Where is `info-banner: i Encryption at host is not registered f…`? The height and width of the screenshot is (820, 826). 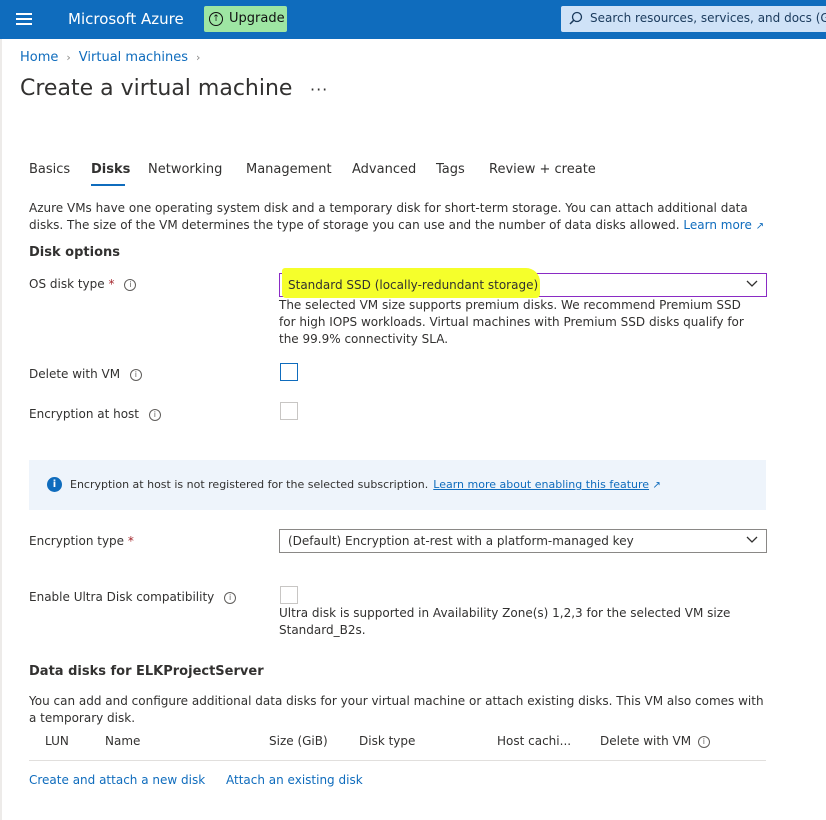 info-banner: i Encryption at host is not registered f… is located at coordinates (397, 485).